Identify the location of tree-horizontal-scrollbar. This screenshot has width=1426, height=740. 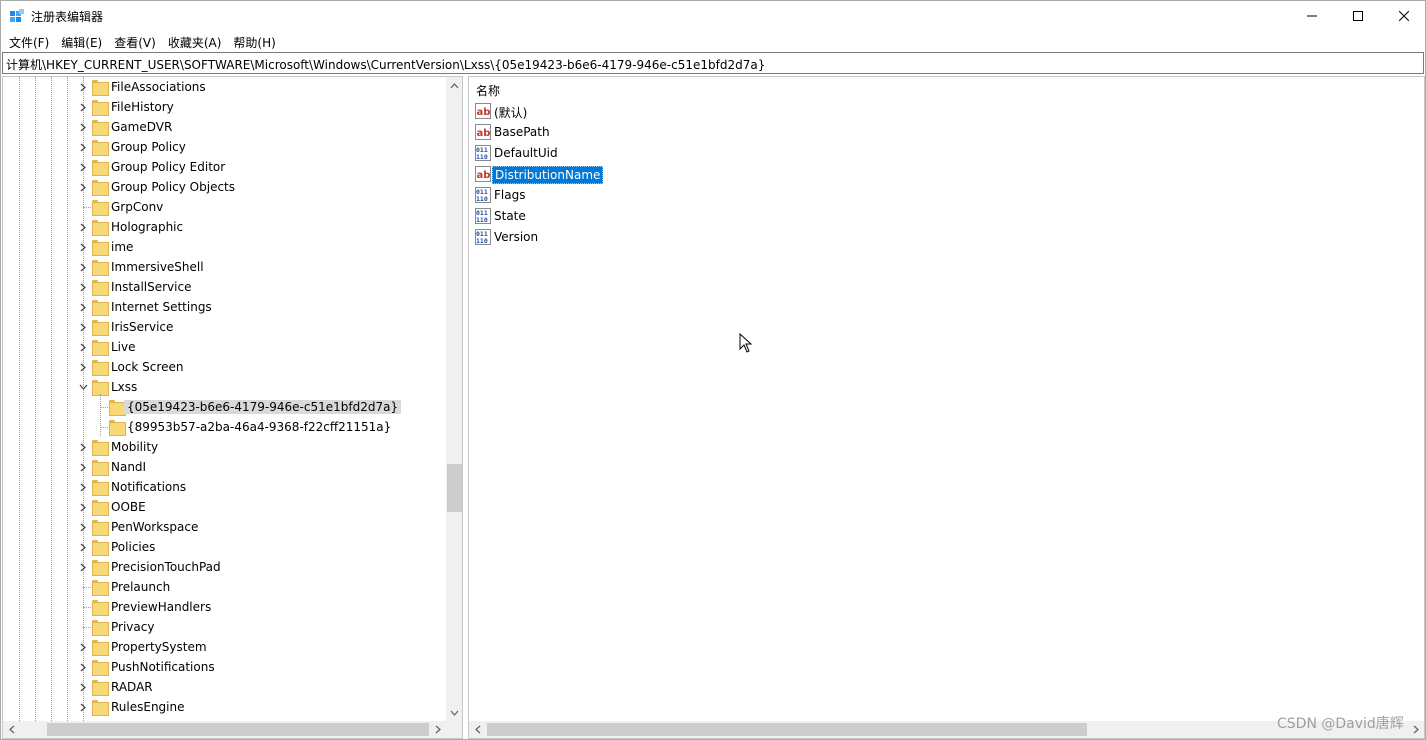
(224, 729).